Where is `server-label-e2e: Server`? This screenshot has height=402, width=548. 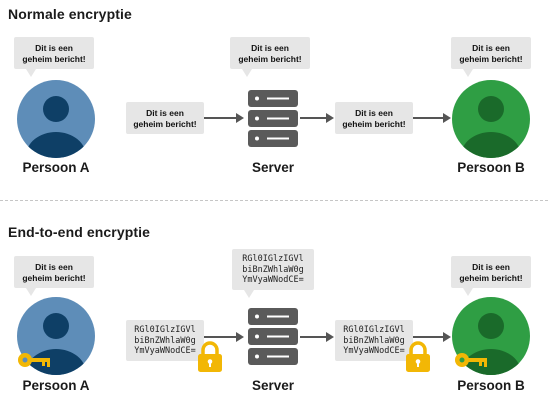
server-label-e2e: Server is located at coordinates (273, 385).